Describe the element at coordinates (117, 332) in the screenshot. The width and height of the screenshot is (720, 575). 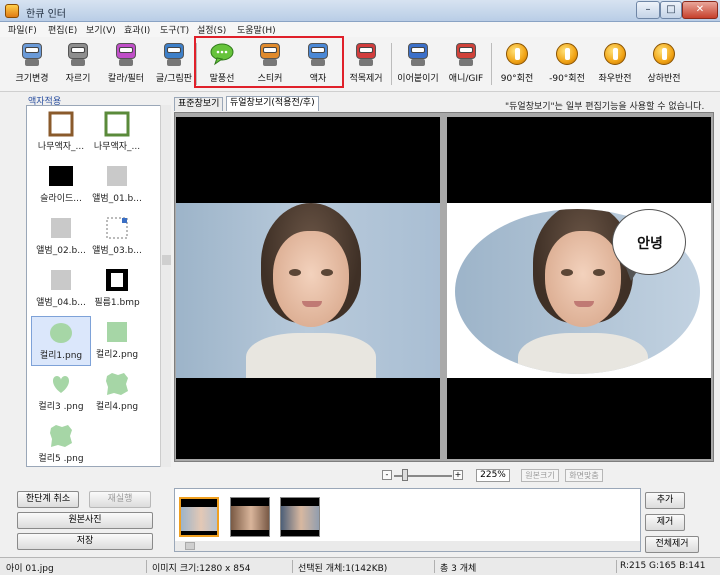
I see `green-square-icon` at that location.